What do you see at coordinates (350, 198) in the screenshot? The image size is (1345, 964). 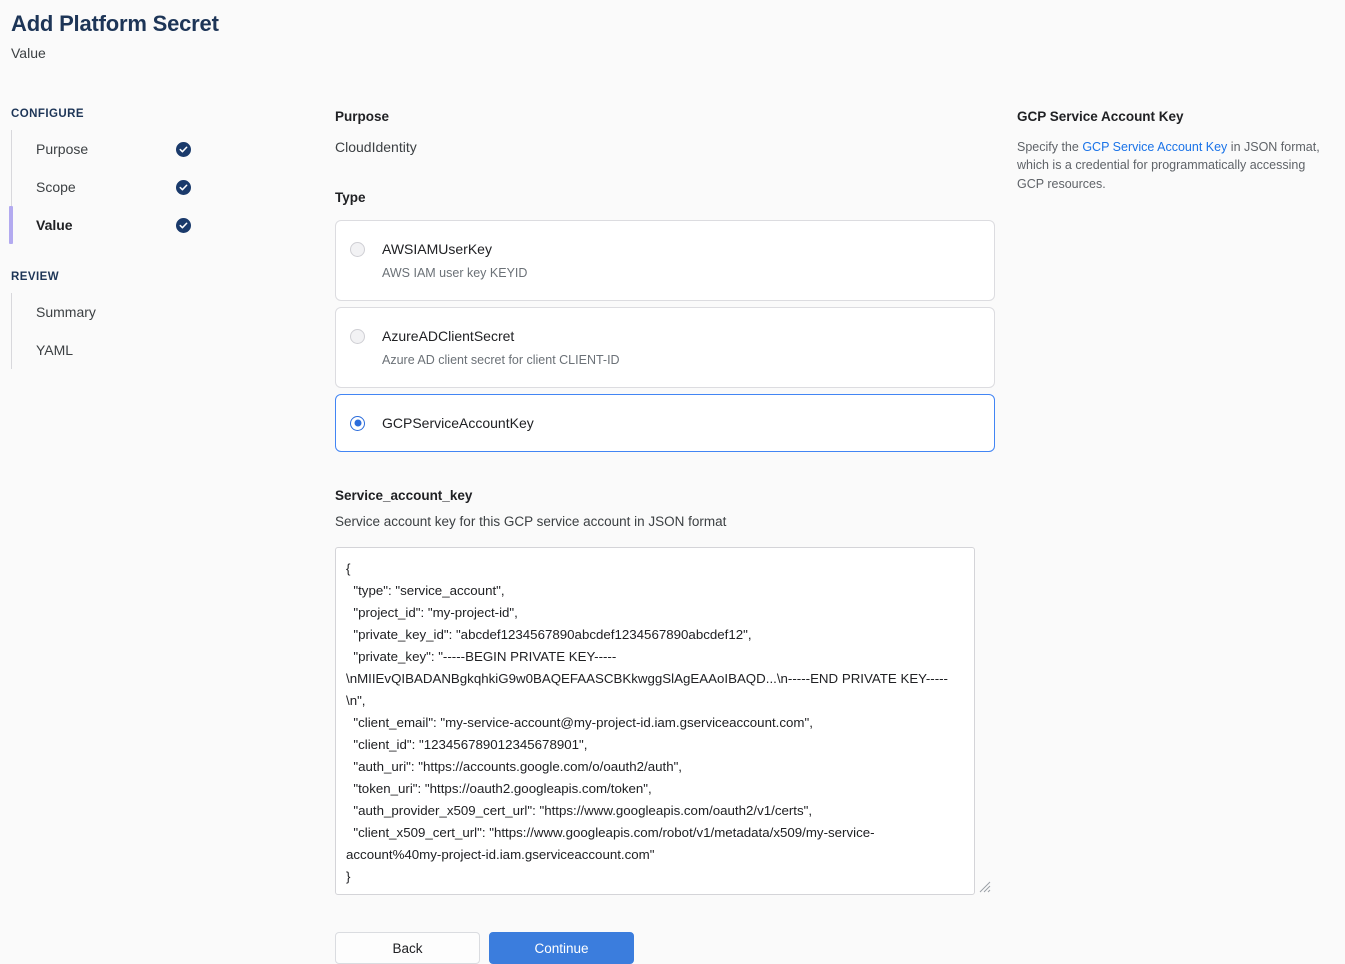 I see `type-label: Type` at bounding box center [350, 198].